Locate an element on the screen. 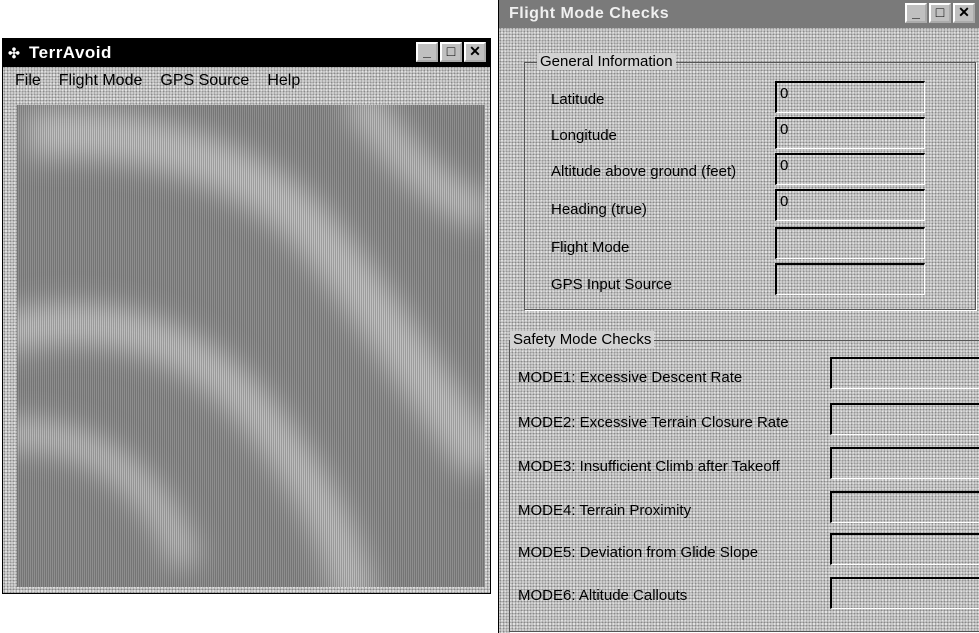  longitude-field: 0 is located at coordinates (850, 133).